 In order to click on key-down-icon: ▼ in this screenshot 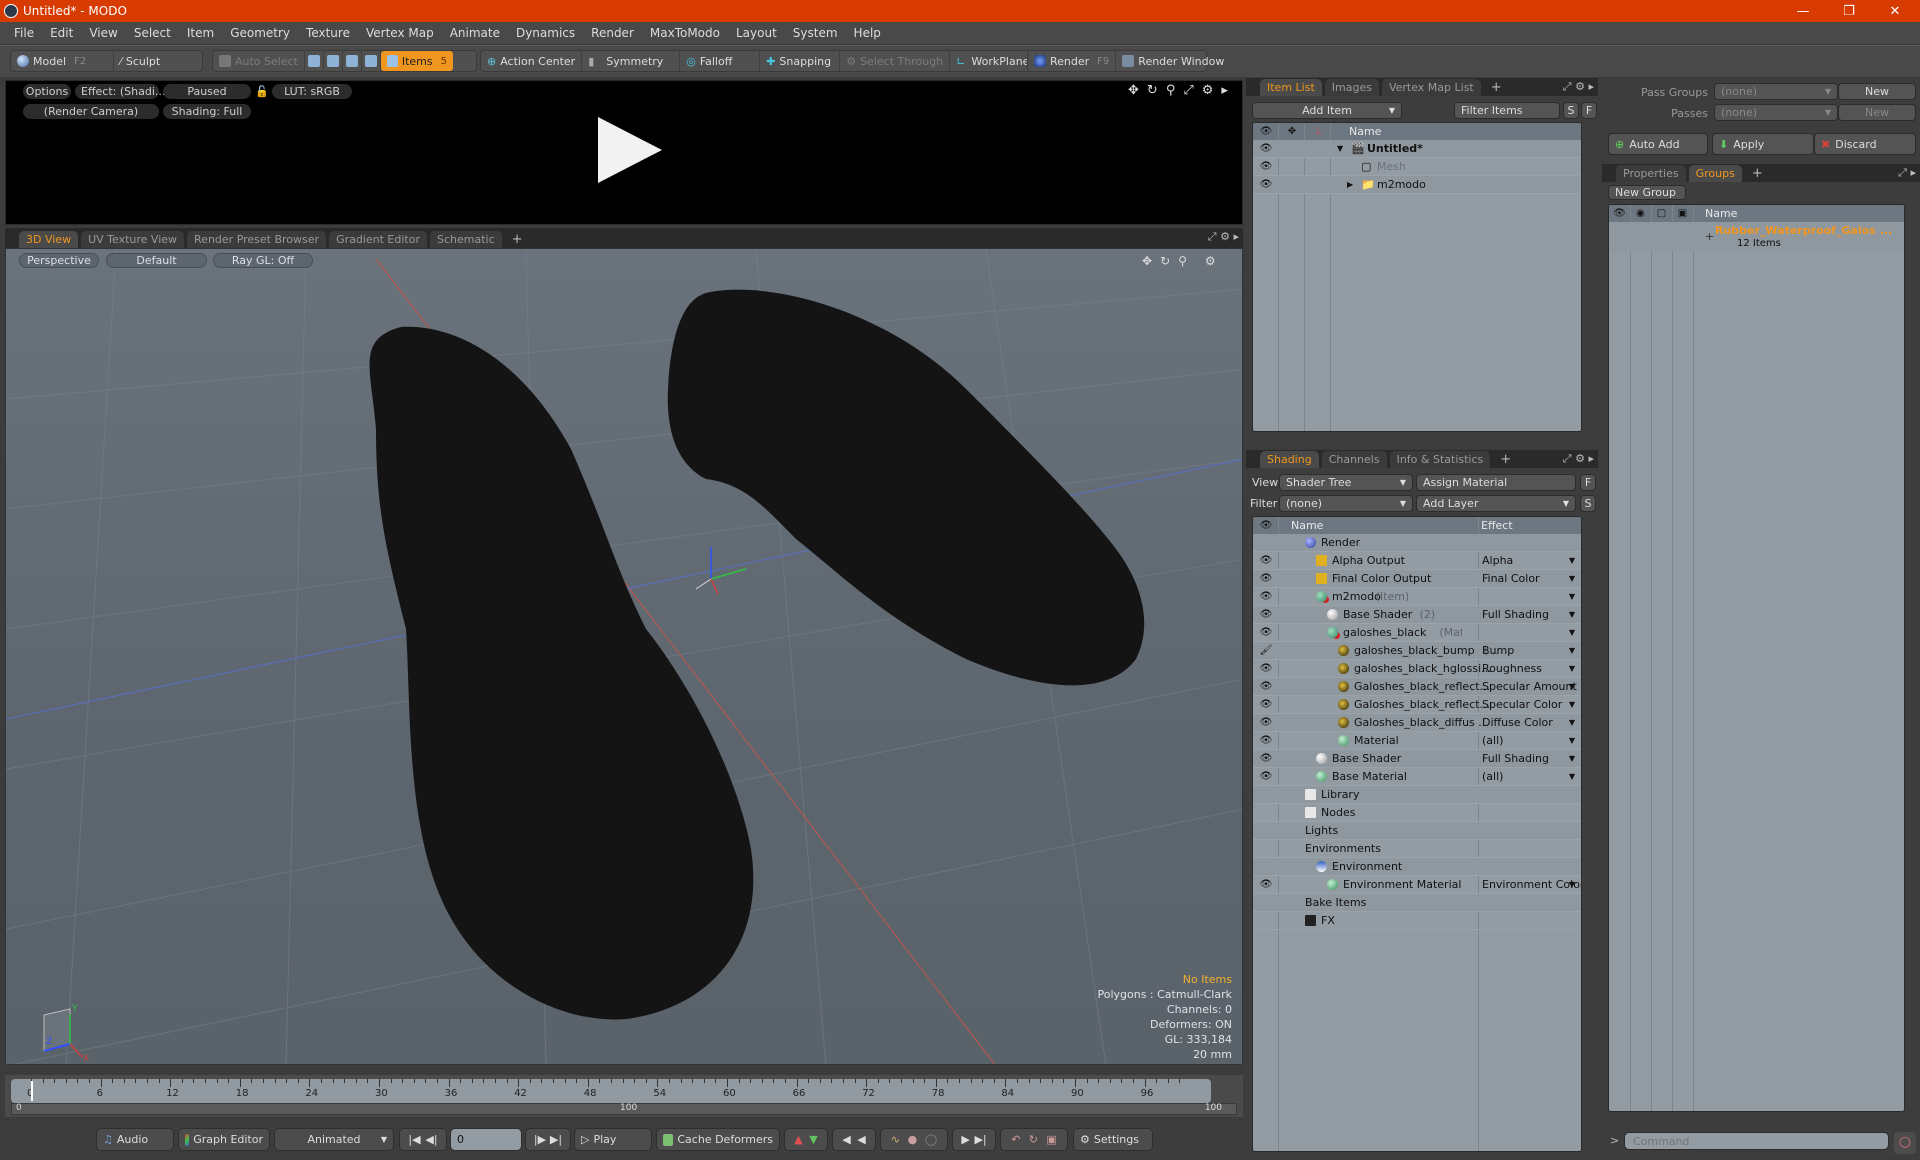, I will do `click(813, 1139)`.